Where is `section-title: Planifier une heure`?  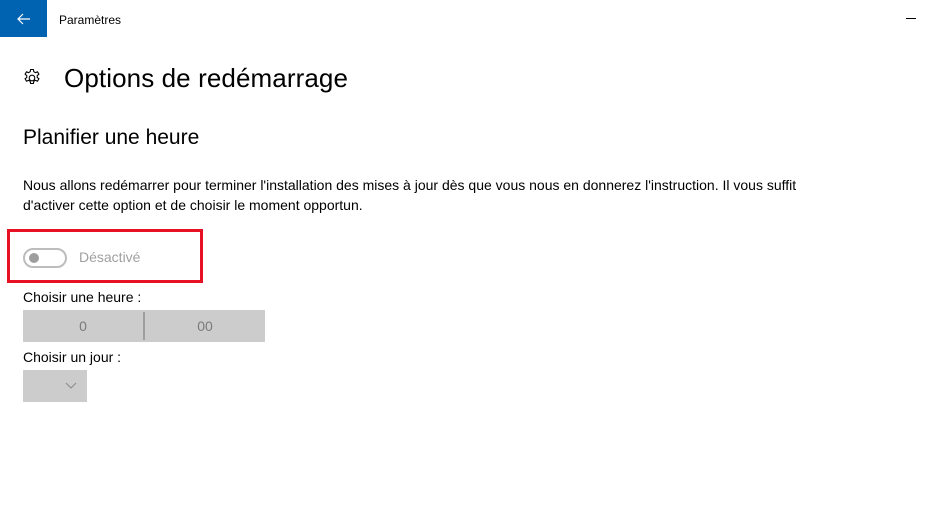 section-title: Planifier une heure is located at coordinates (111, 137).